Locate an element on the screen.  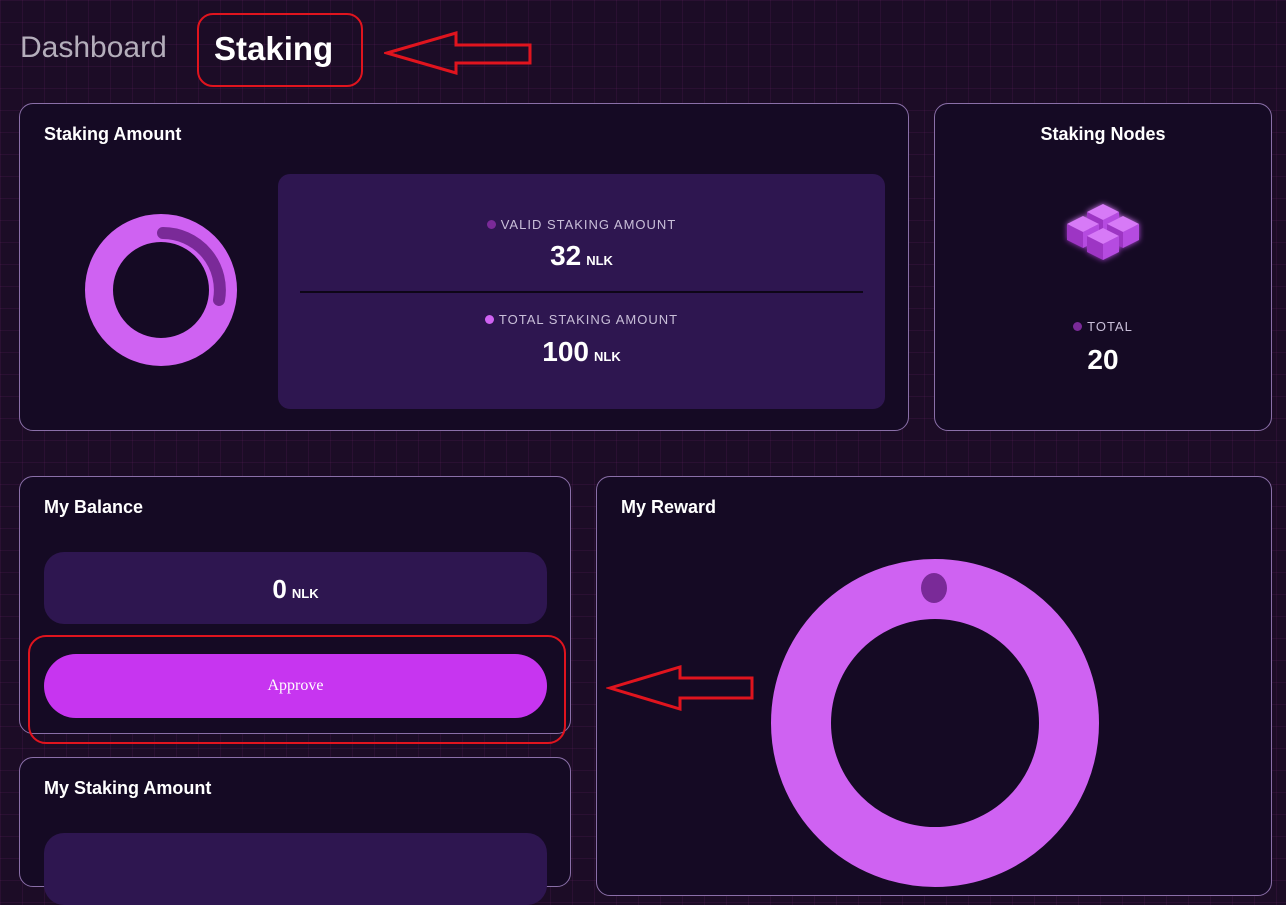
staking-amount-donut is located at coordinates (161, 290).